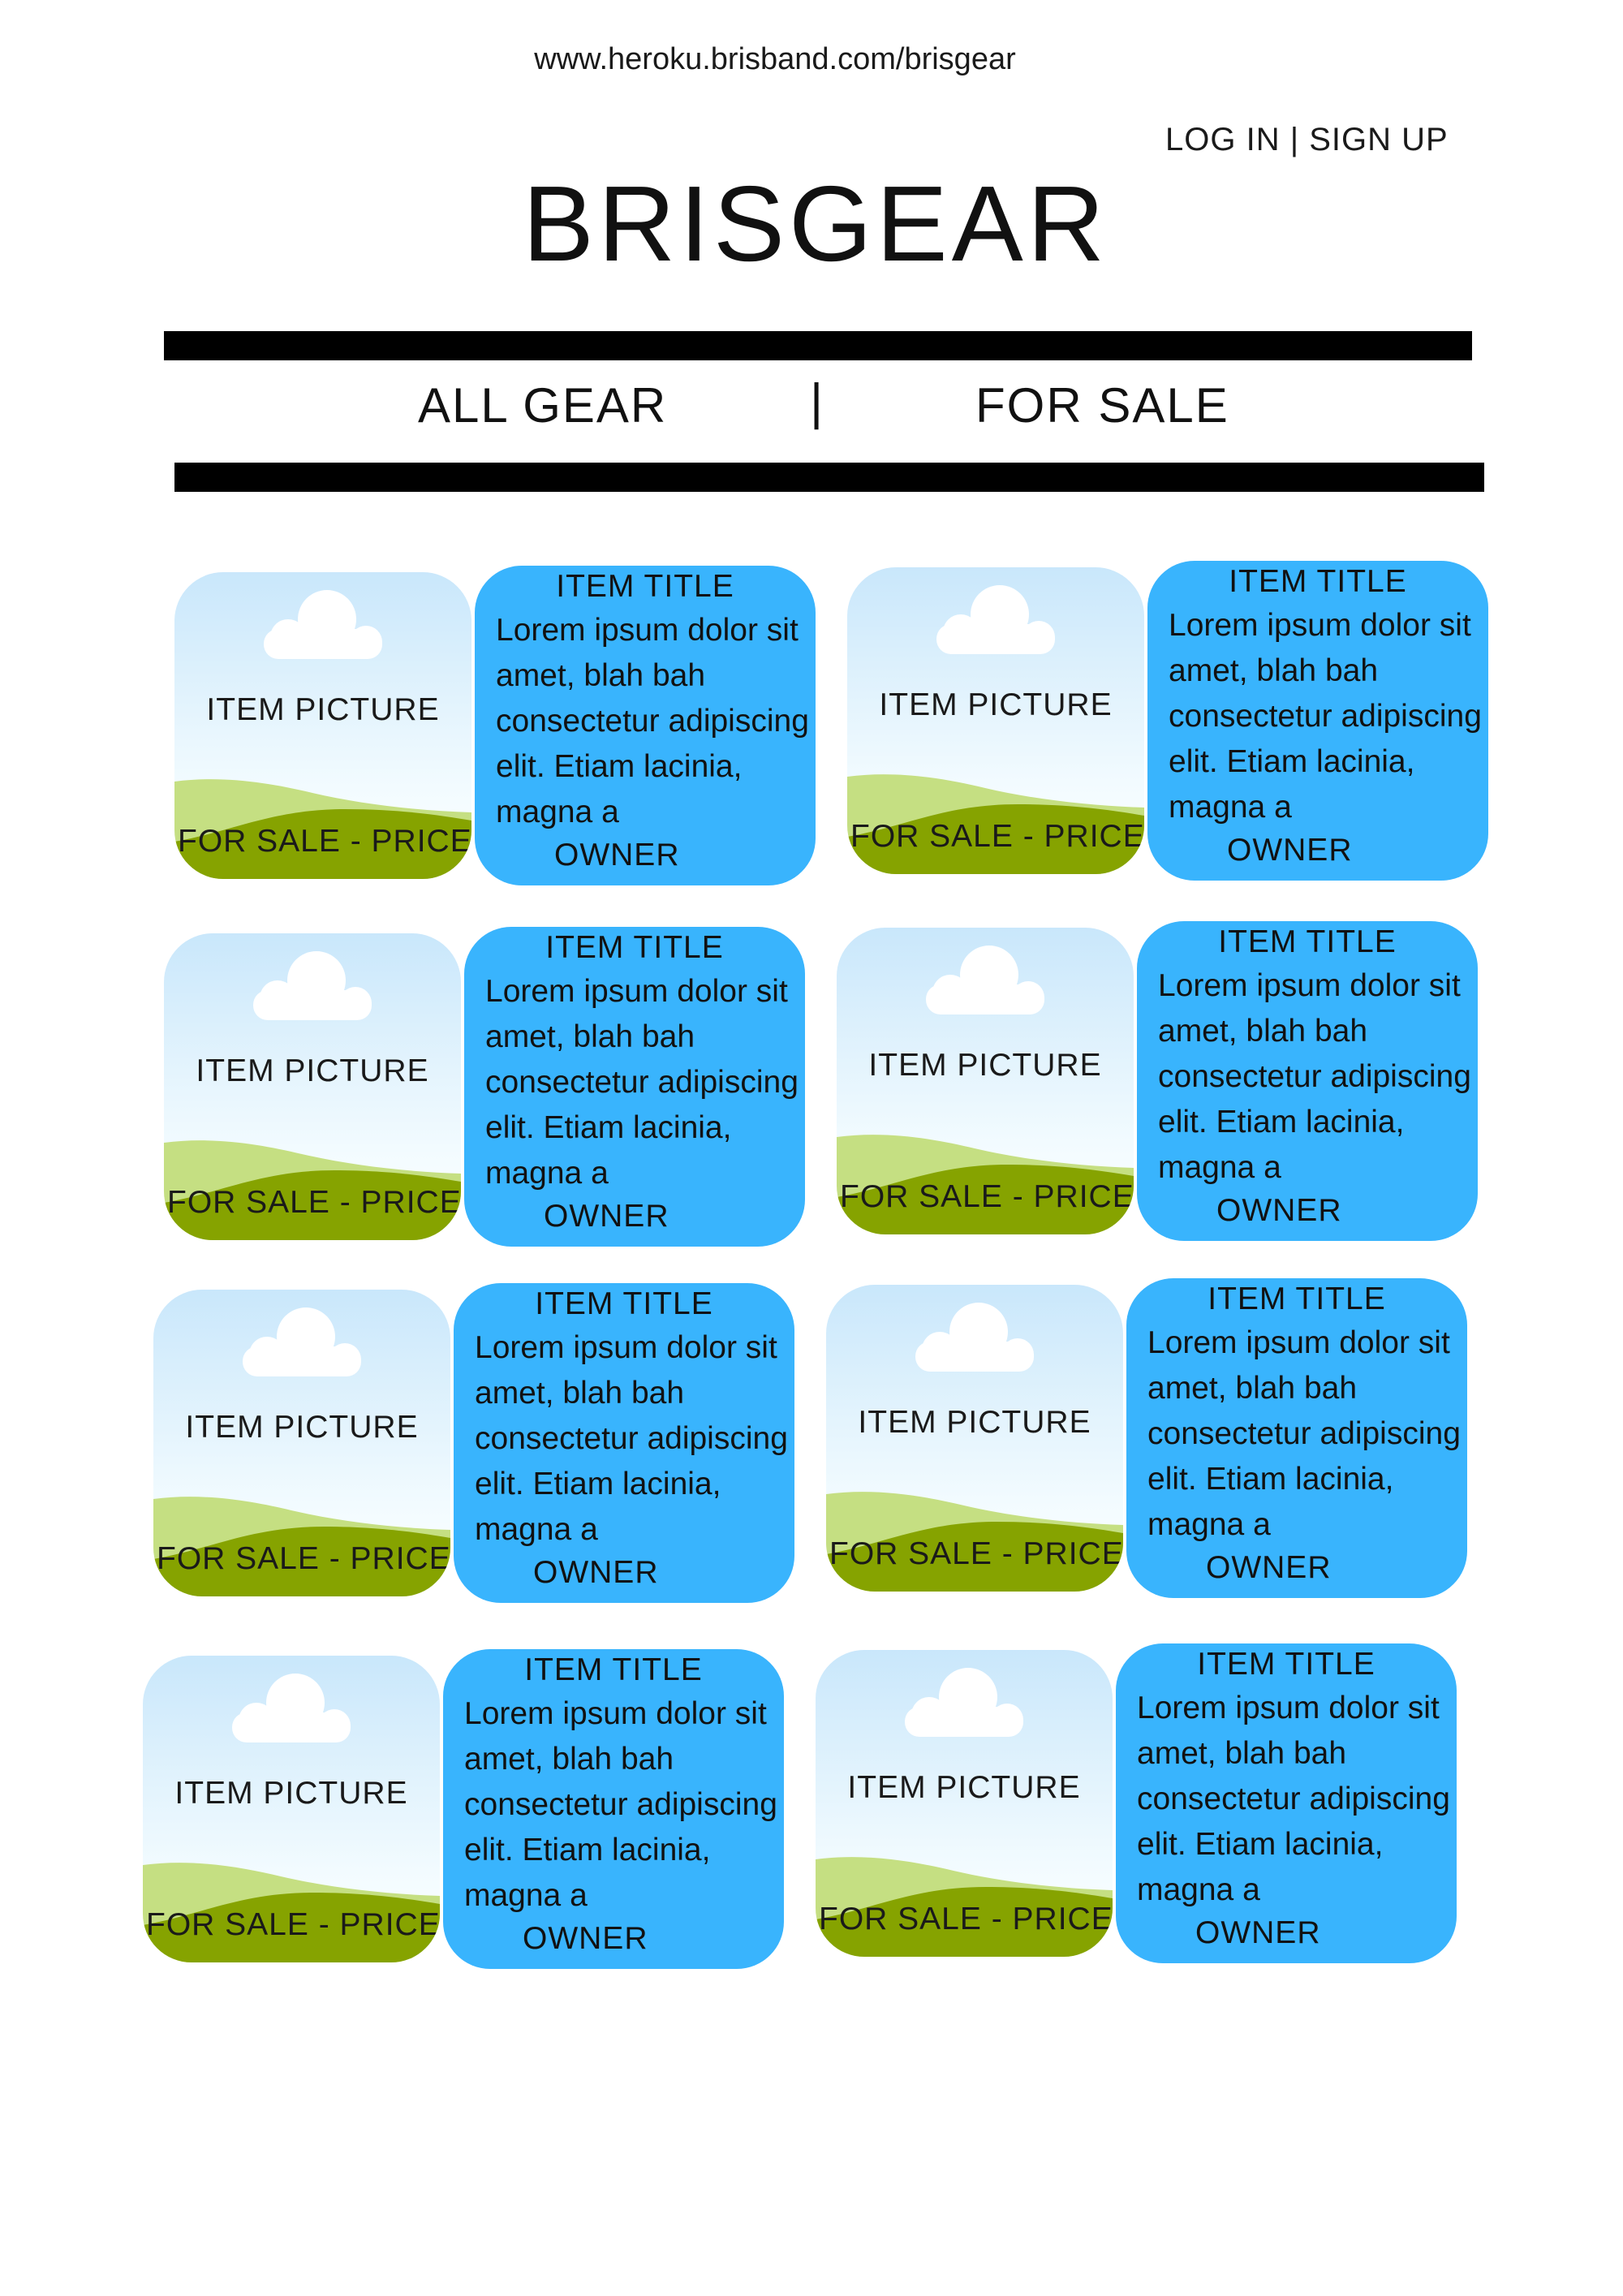  Describe the element at coordinates (542, 405) in the screenshot. I see `nav-all-gear: ALL GEAR` at that location.